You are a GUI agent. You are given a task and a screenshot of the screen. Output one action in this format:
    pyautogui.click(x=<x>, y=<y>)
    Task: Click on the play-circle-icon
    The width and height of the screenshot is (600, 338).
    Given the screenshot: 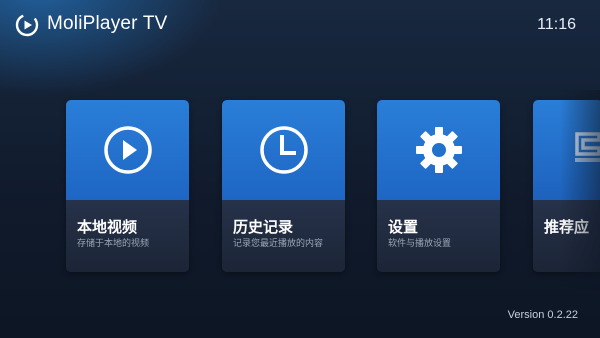 What is the action you would take?
    pyautogui.click(x=127, y=150)
    